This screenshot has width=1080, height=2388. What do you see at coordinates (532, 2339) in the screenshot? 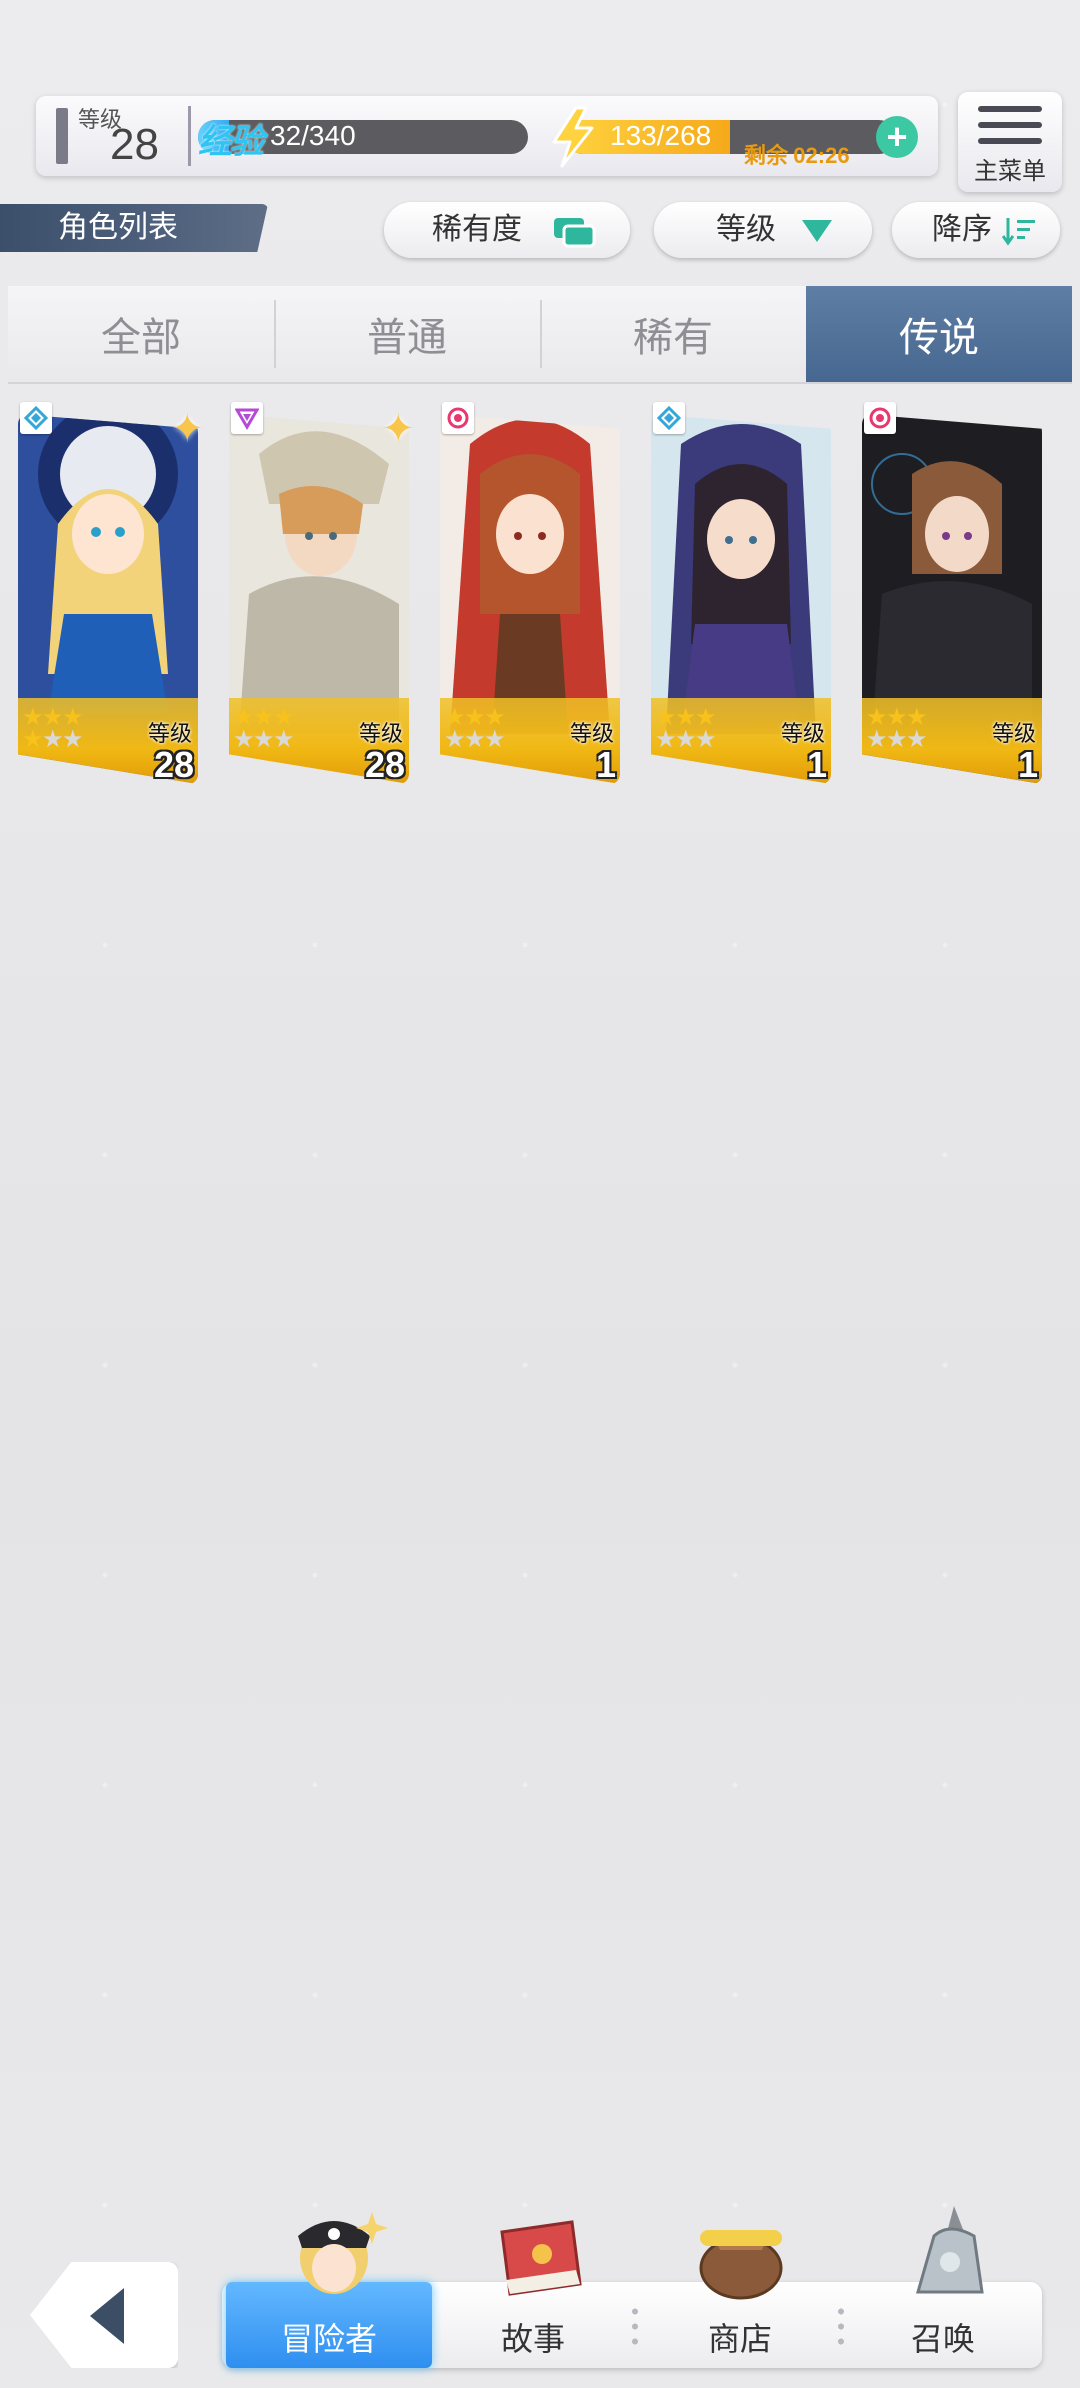
I see `nav-story-label: 故事` at bounding box center [532, 2339].